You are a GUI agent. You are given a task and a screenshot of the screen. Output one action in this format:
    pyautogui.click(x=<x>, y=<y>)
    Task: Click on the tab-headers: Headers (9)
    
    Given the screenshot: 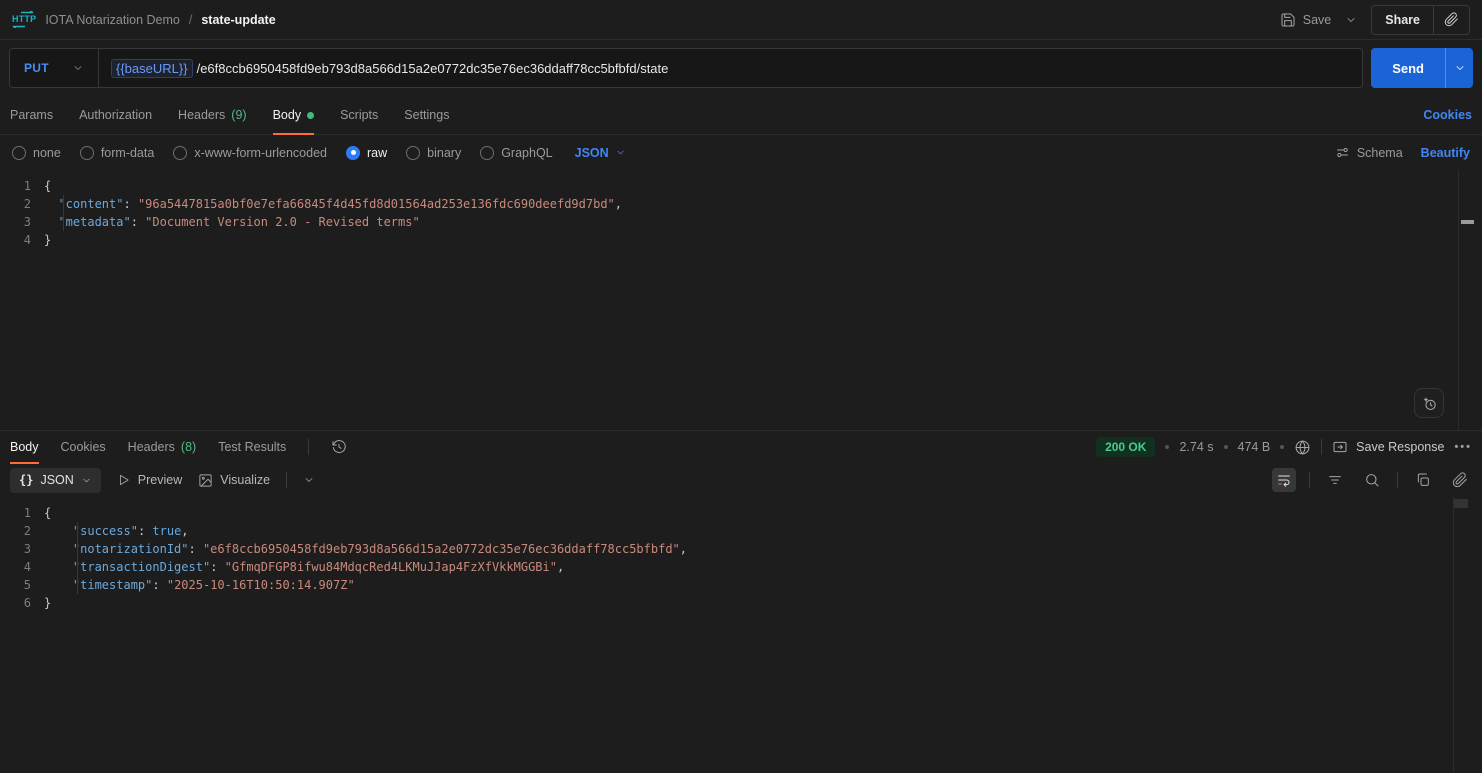 What is the action you would take?
    pyautogui.click(x=212, y=115)
    